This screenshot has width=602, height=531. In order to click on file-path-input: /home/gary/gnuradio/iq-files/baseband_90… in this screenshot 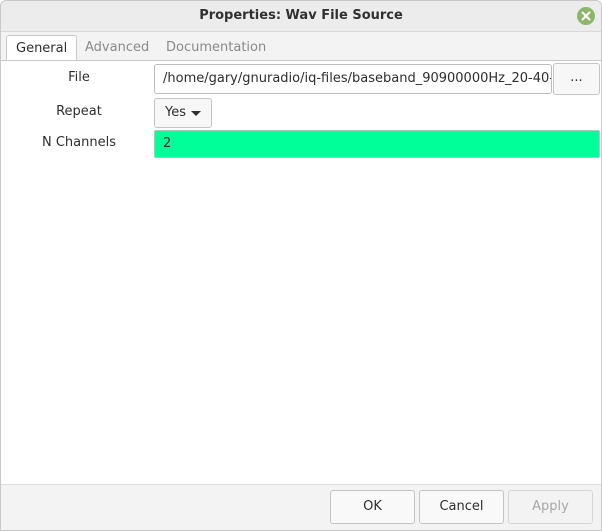, I will do `click(353, 79)`.